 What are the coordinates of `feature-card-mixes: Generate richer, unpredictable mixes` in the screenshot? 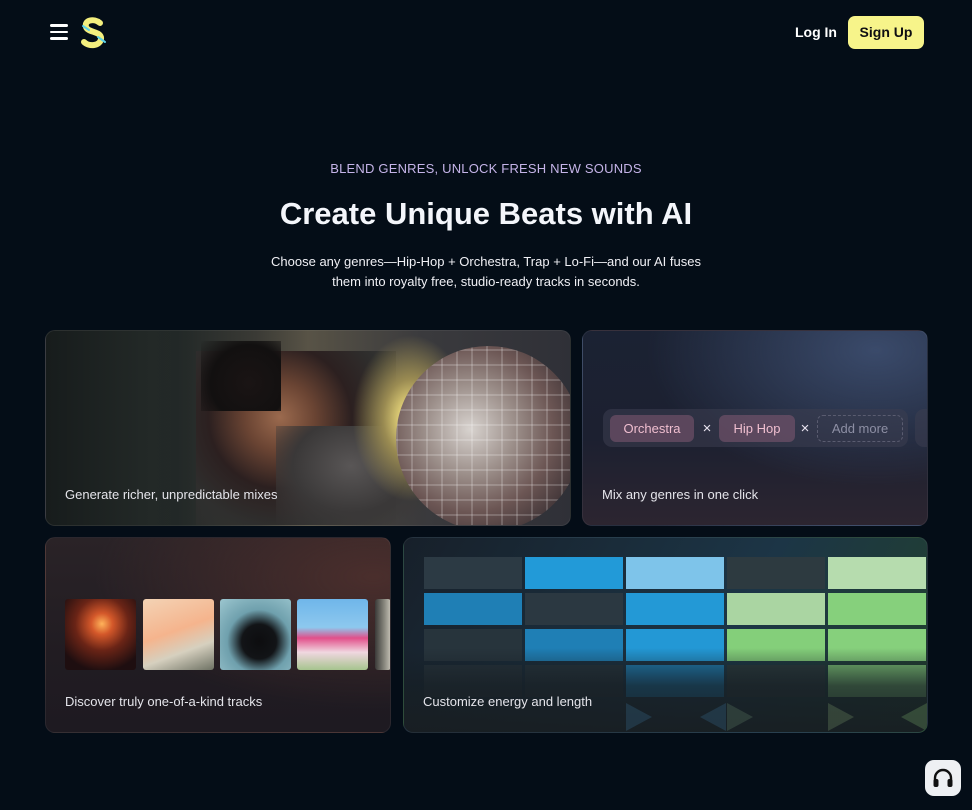 It's located at (308, 428).